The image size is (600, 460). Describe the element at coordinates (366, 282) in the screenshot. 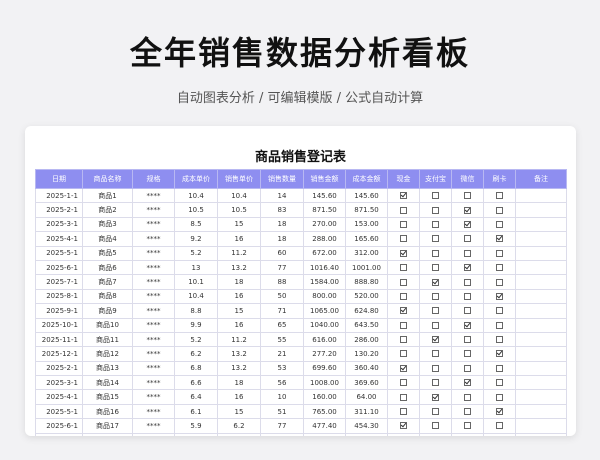

I see `table-cell: 888.80` at that location.